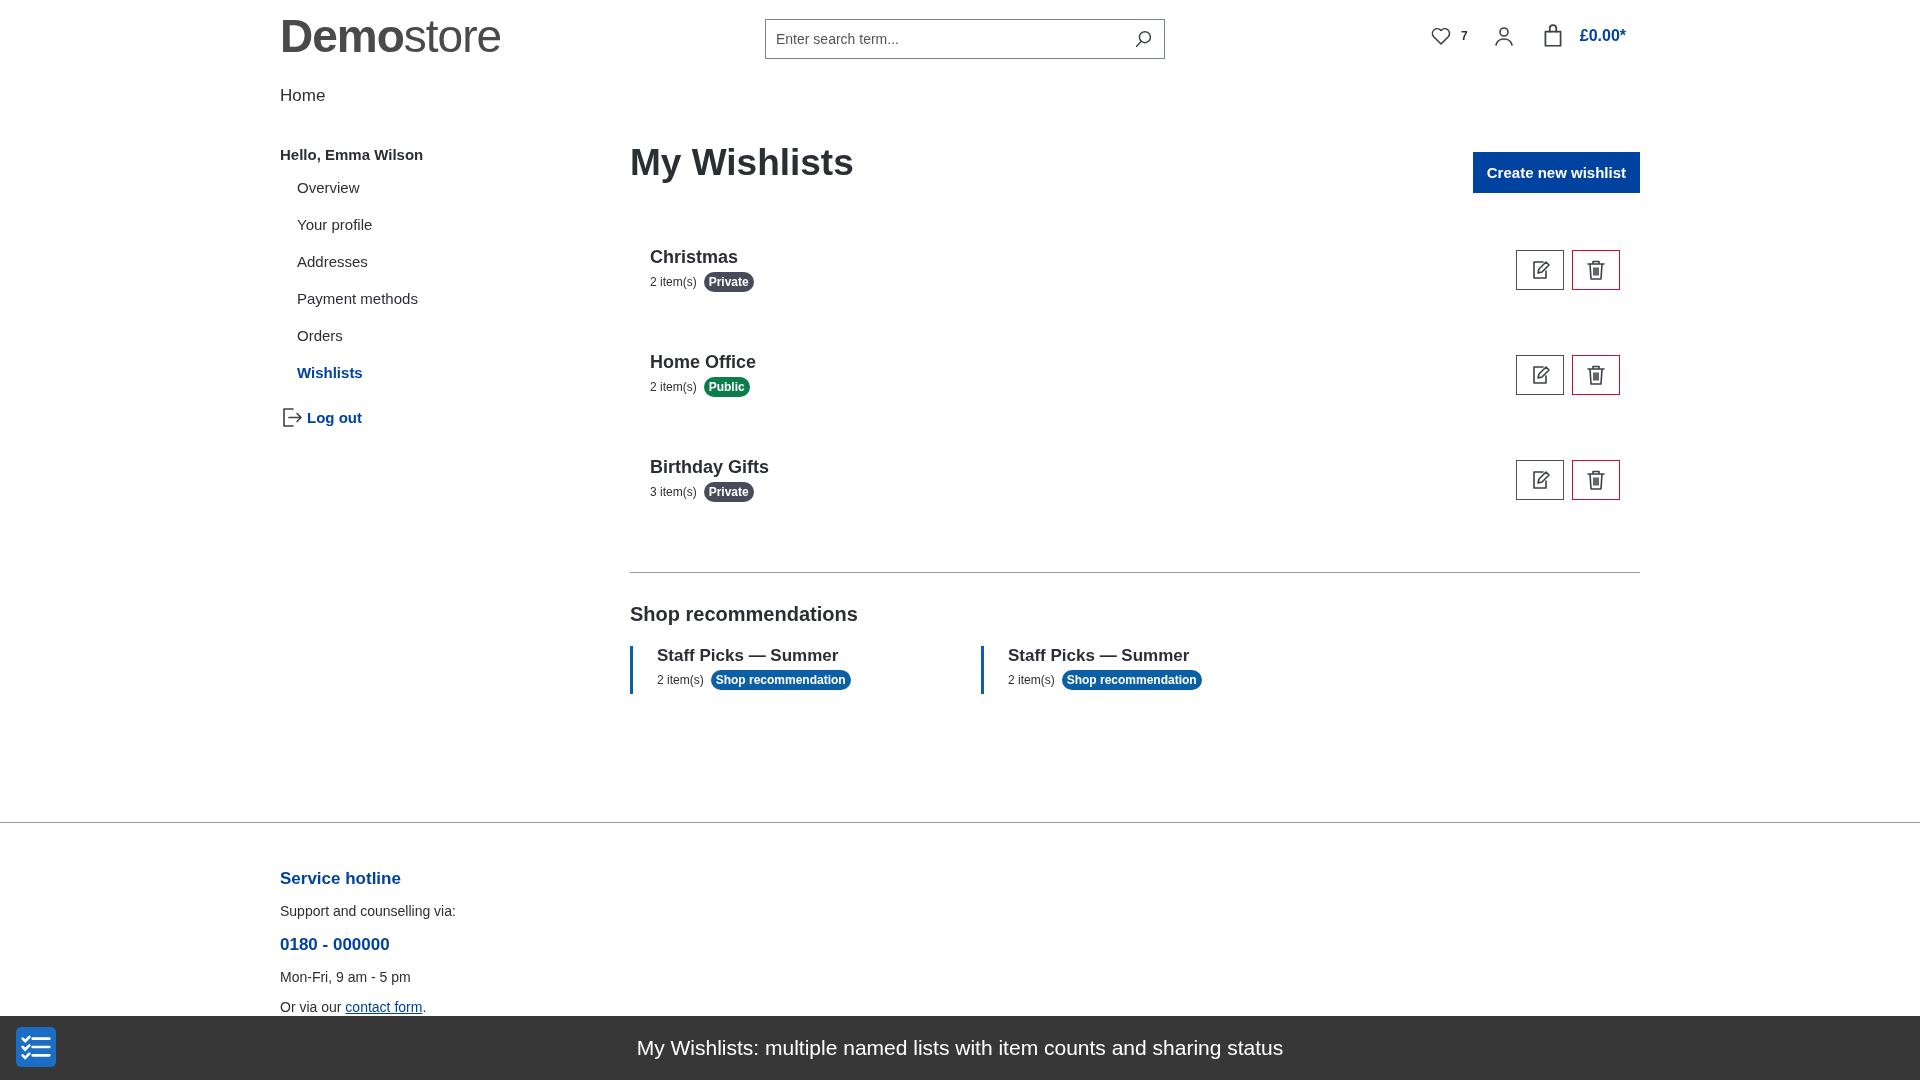 This screenshot has height=1080, width=1920. I want to click on sidebar-item: Wishlists, so click(330, 376).